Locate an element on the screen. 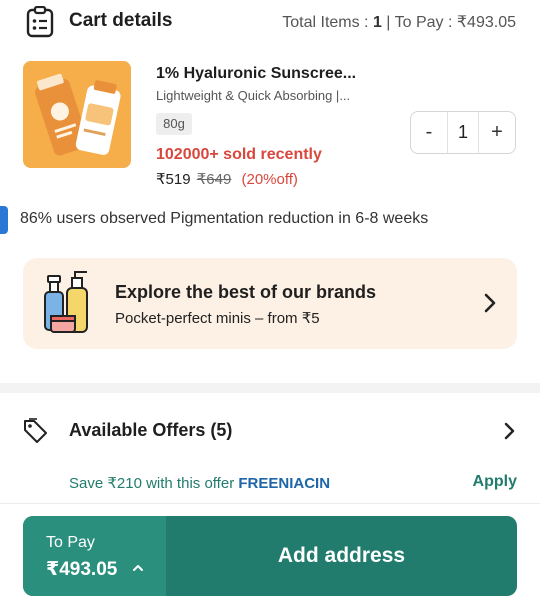  brand-banner-subtitle: Pocket-perfect minis – from ₹5 is located at coordinates (217, 318).